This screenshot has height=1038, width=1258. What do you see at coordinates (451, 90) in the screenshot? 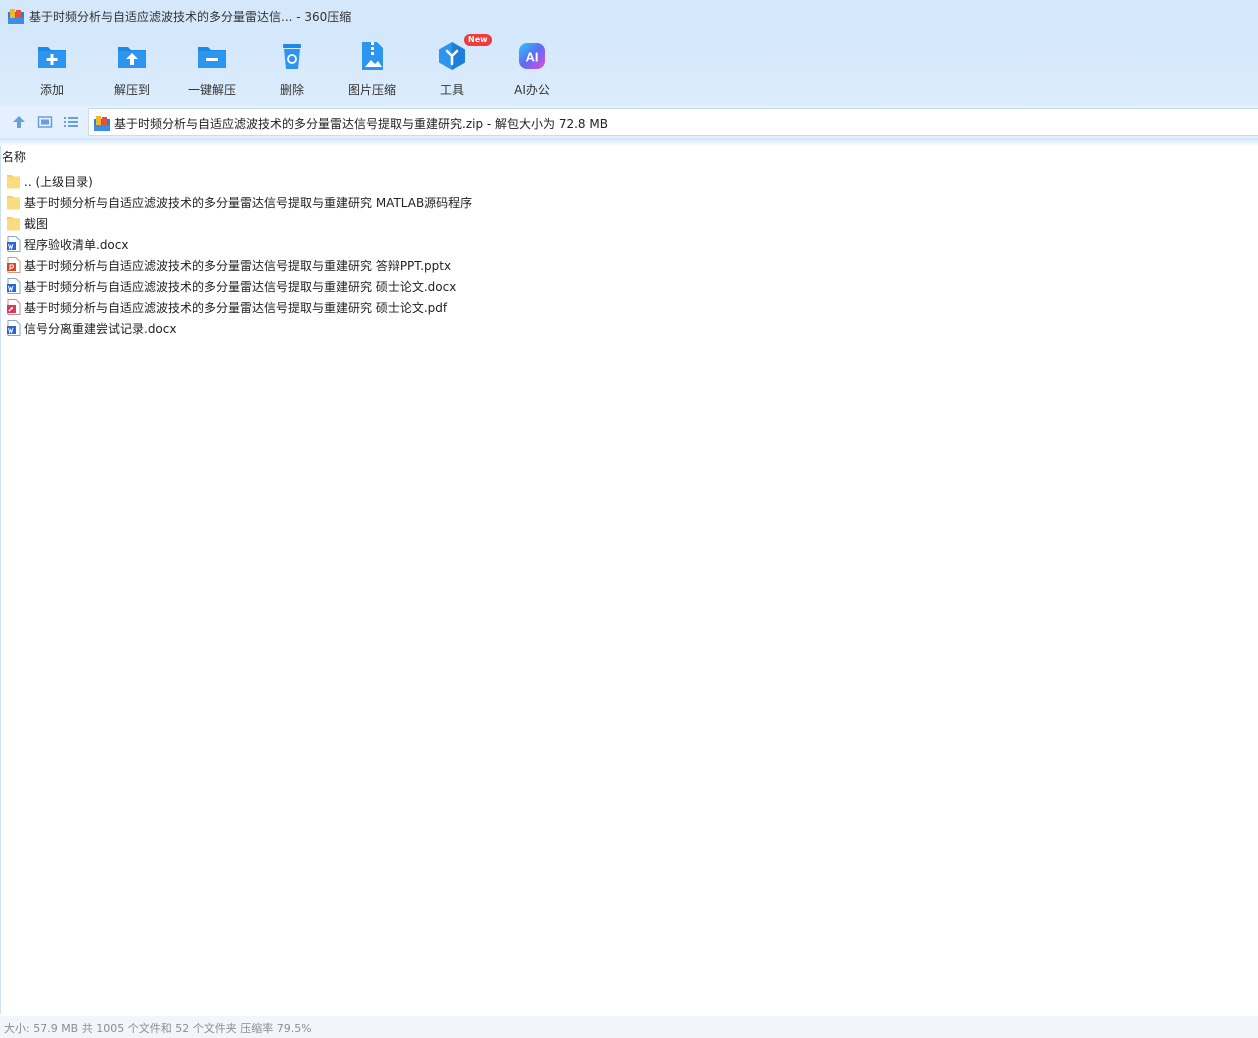
I see `tools-label: 工具` at bounding box center [451, 90].